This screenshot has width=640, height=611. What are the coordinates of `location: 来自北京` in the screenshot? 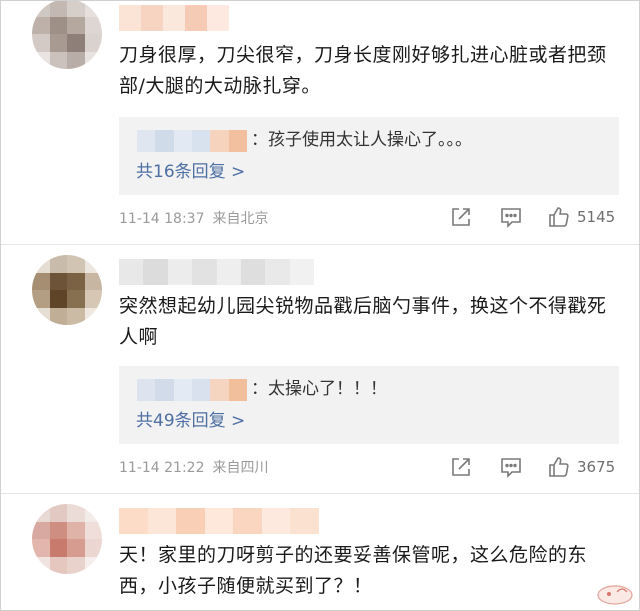 It's located at (240, 219).